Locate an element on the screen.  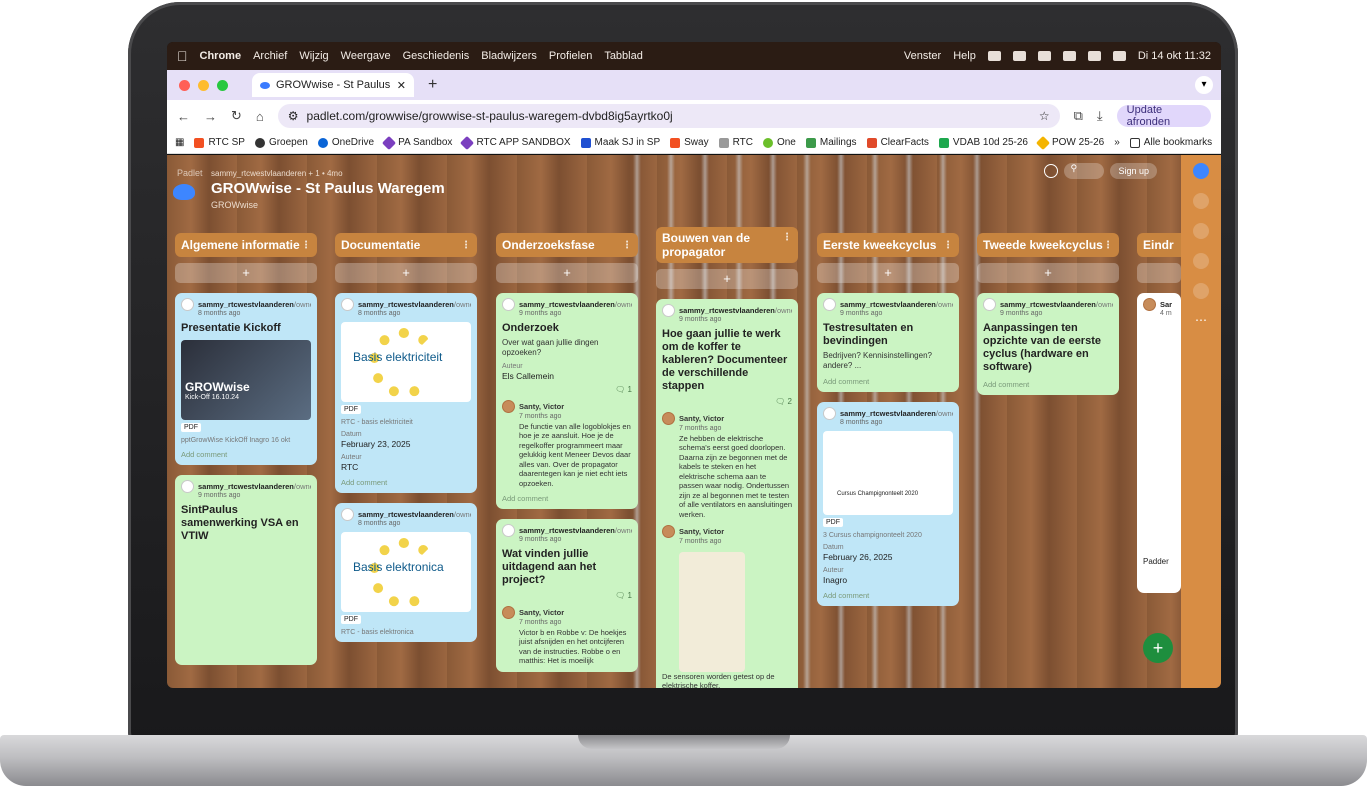
attachment-thumbnail: Basis elektronica is located at coordinates (406, 572).